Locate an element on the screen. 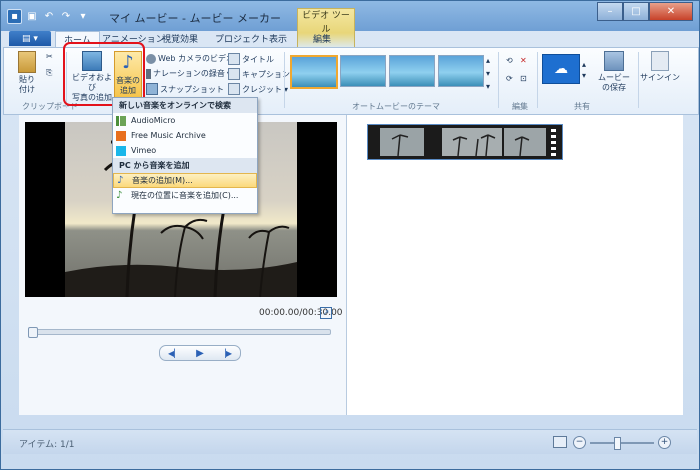 This screenshot has width=700, height=470. select-all-icon: ⊡ is located at coordinates (523, 78).